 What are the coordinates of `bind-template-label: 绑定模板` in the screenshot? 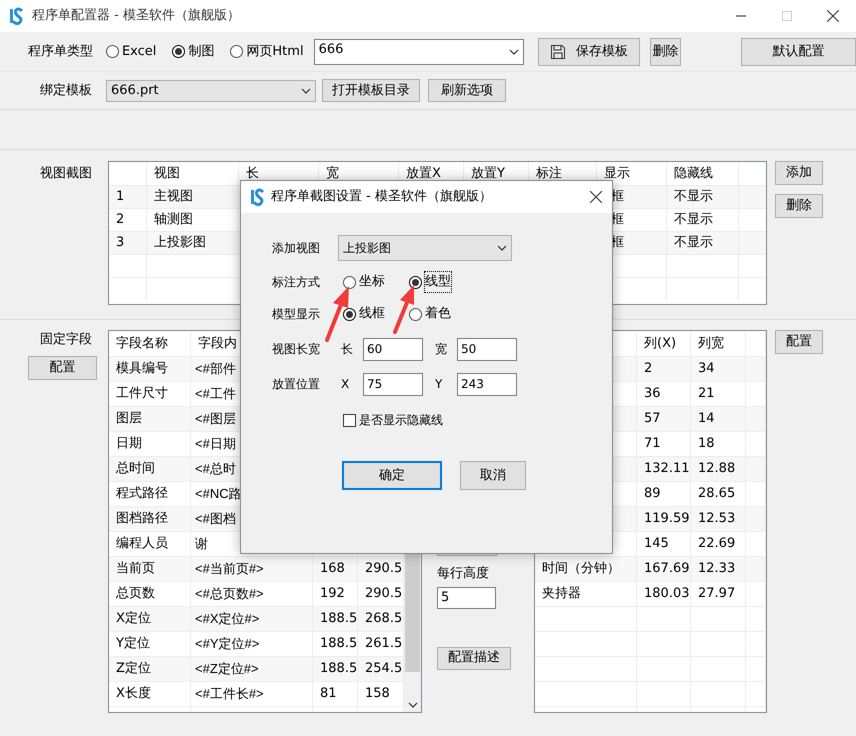 It's located at (66, 91).